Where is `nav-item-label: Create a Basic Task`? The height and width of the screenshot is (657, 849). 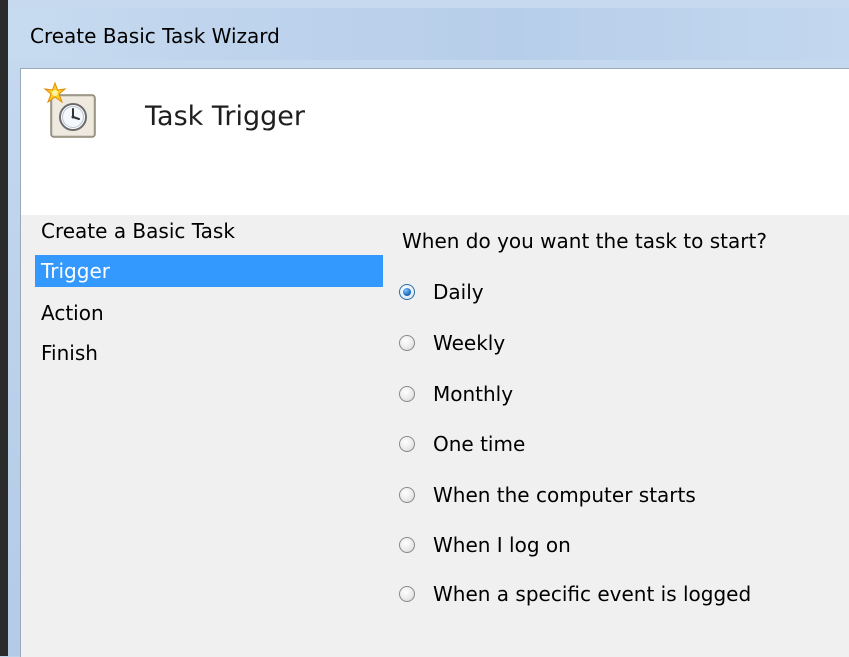 nav-item-label: Create a Basic Task is located at coordinates (138, 231).